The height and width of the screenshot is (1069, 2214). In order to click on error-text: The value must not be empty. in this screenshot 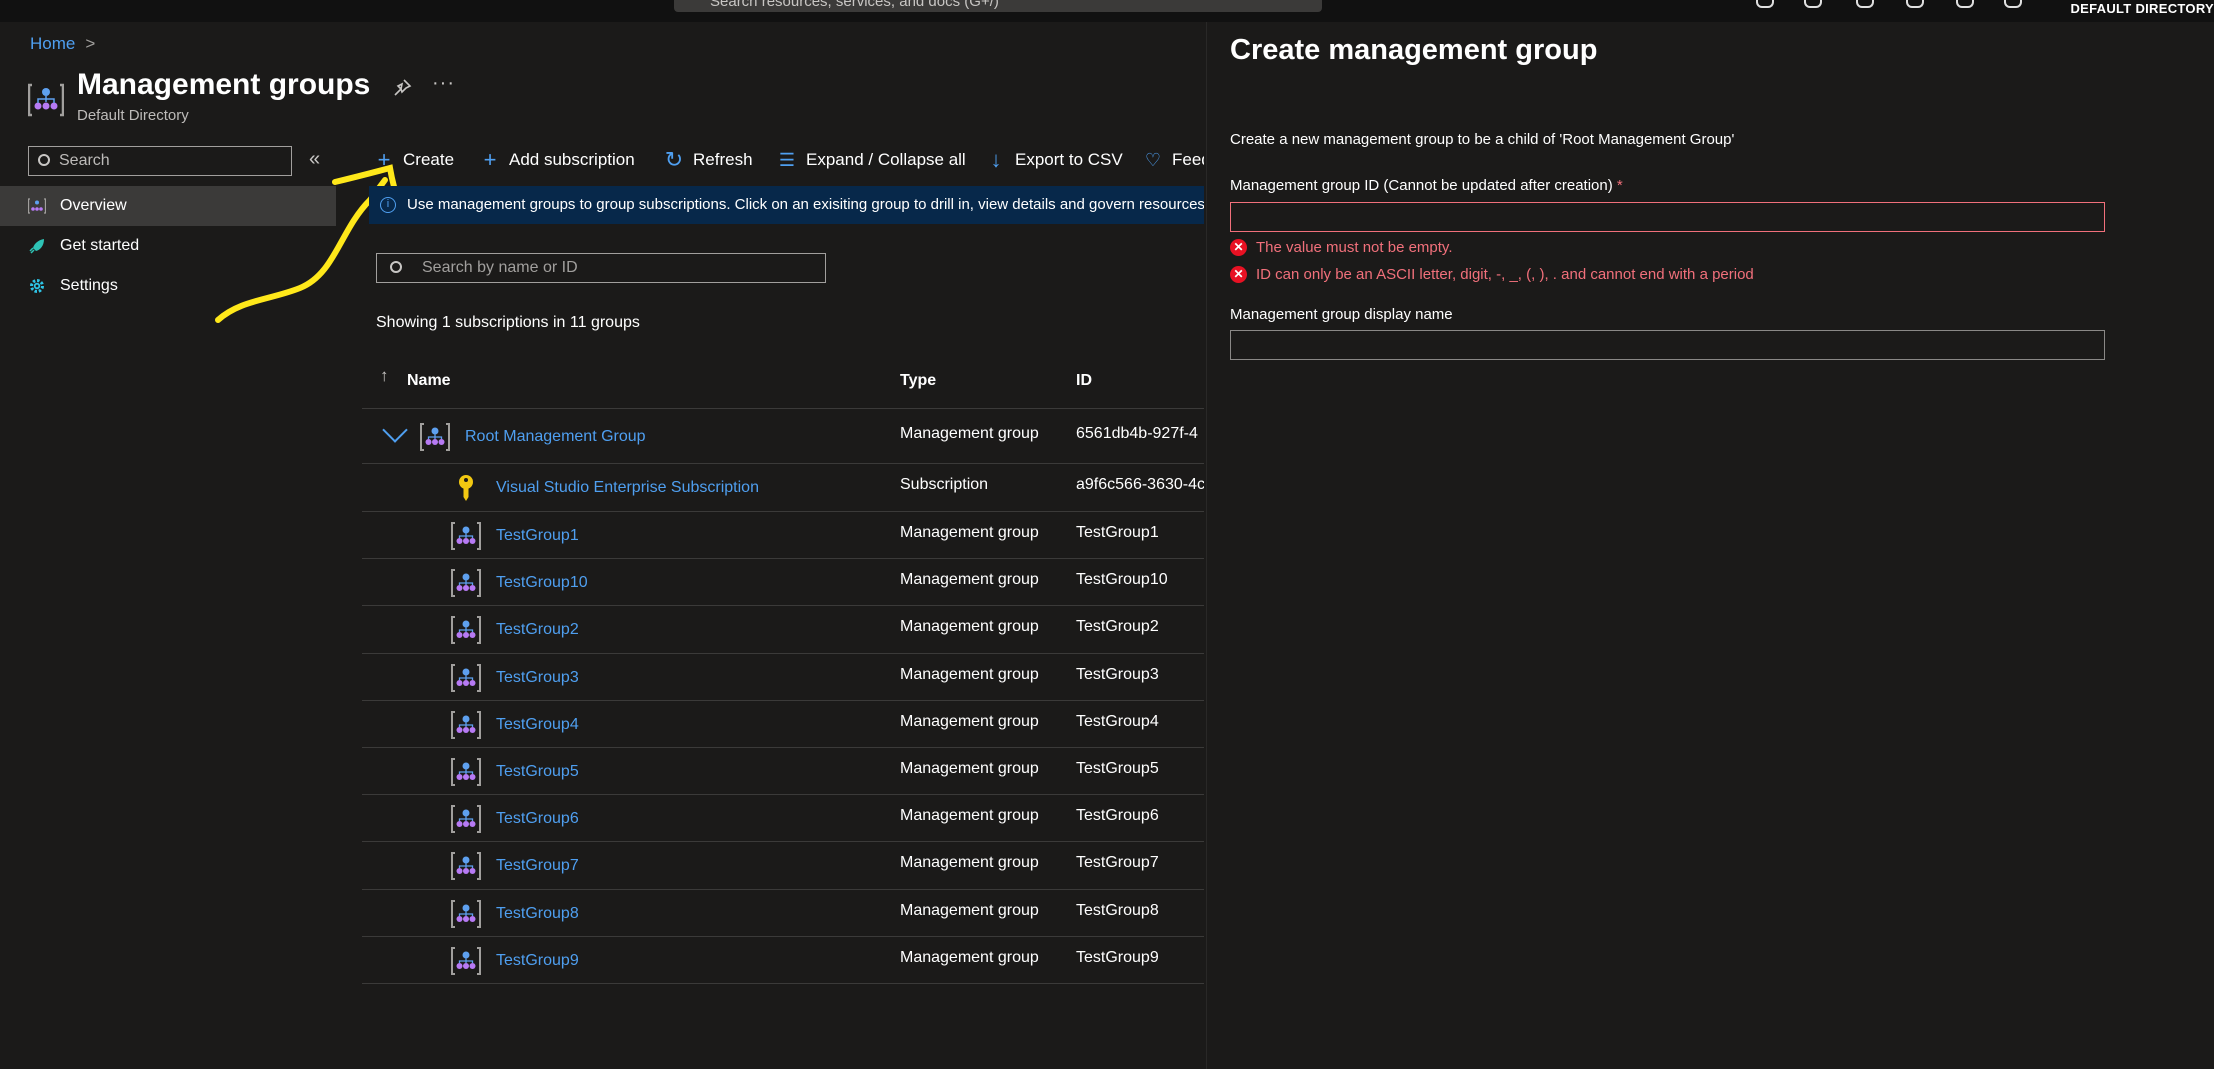, I will do `click(1354, 247)`.